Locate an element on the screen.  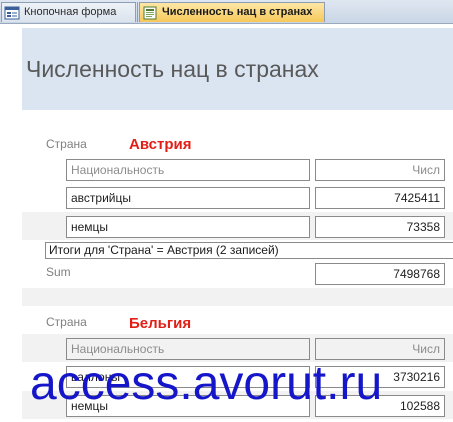
country-value: Бельгия is located at coordinates (160, 323).